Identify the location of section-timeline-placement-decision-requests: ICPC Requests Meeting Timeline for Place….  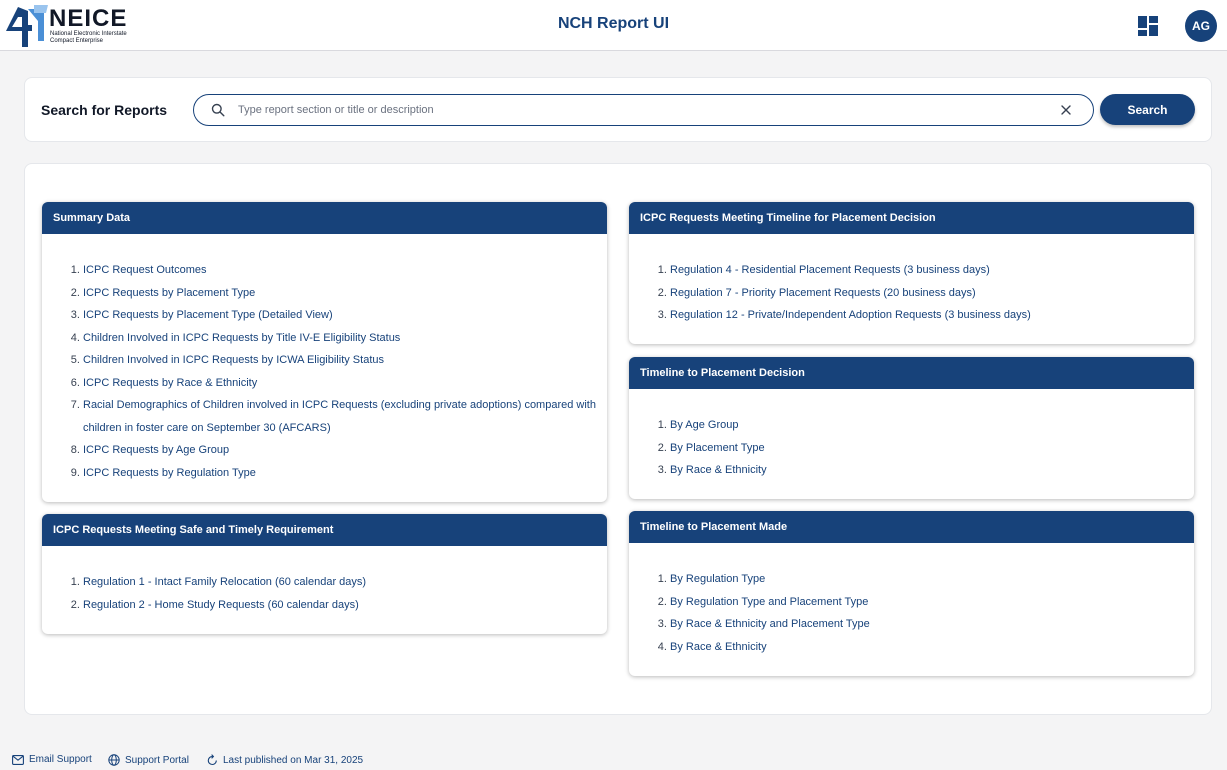
(911, 273).